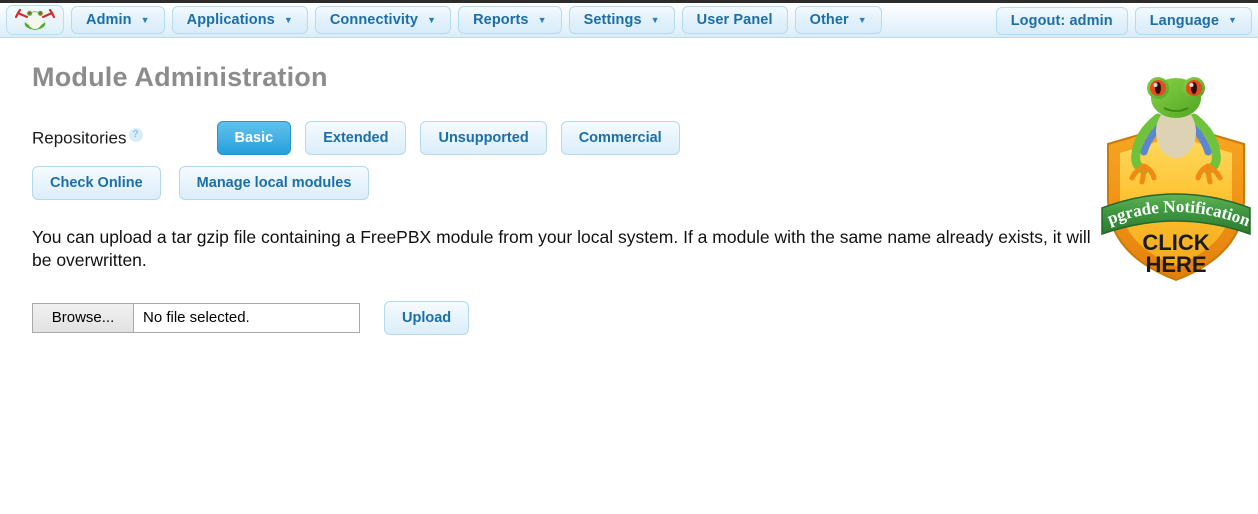 The image size is (1258, 514). What do you see at coordinates (612, 20) in the screenshot?
I see `nav-item-label: Settings` at bounding box center [612, 20].